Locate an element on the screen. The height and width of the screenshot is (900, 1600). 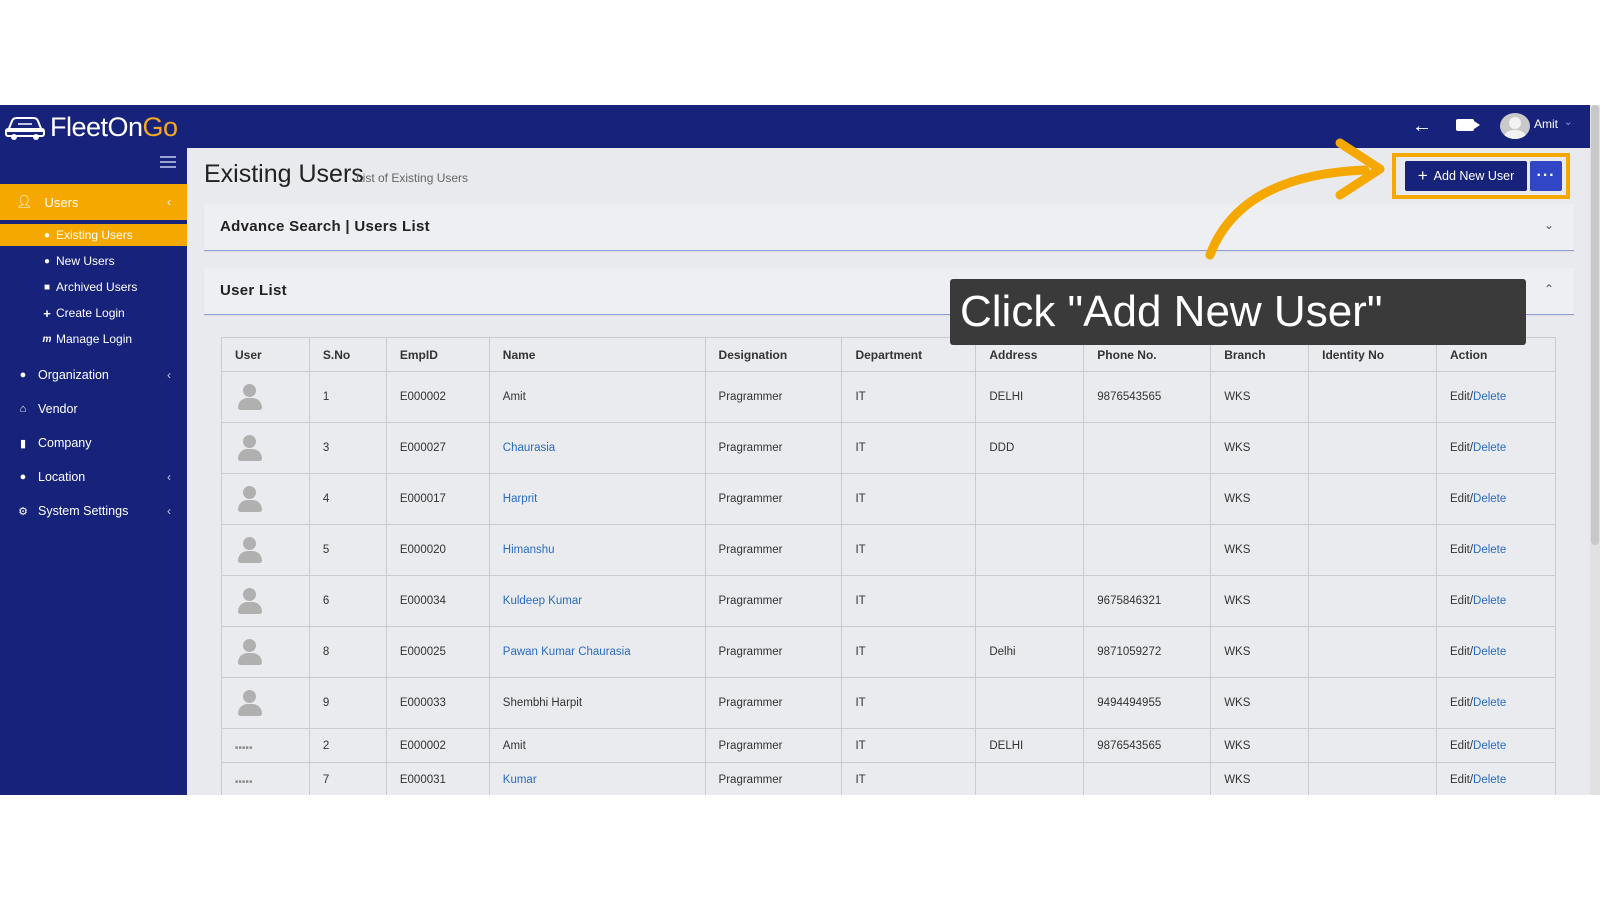
page-scrollbar is located at coordinates (1595, 450).